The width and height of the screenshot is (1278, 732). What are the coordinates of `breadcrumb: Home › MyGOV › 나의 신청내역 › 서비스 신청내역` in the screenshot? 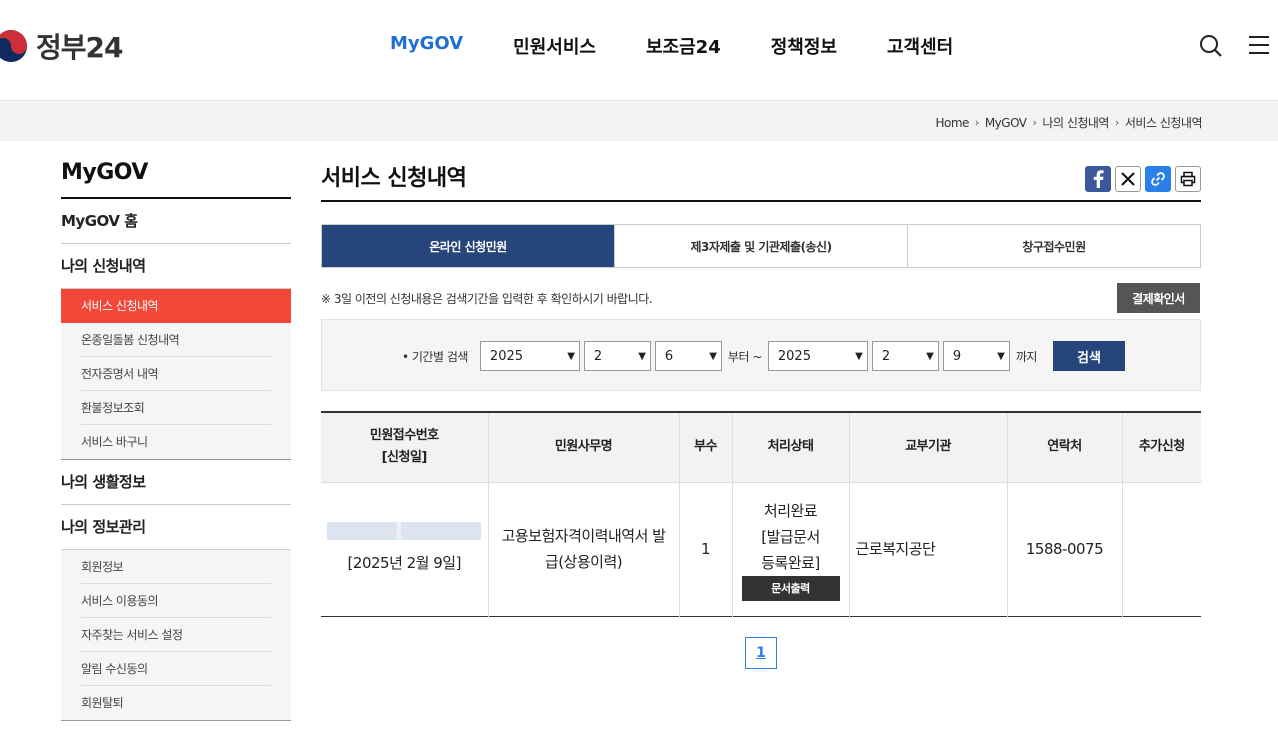 It's located at (1068, 122).